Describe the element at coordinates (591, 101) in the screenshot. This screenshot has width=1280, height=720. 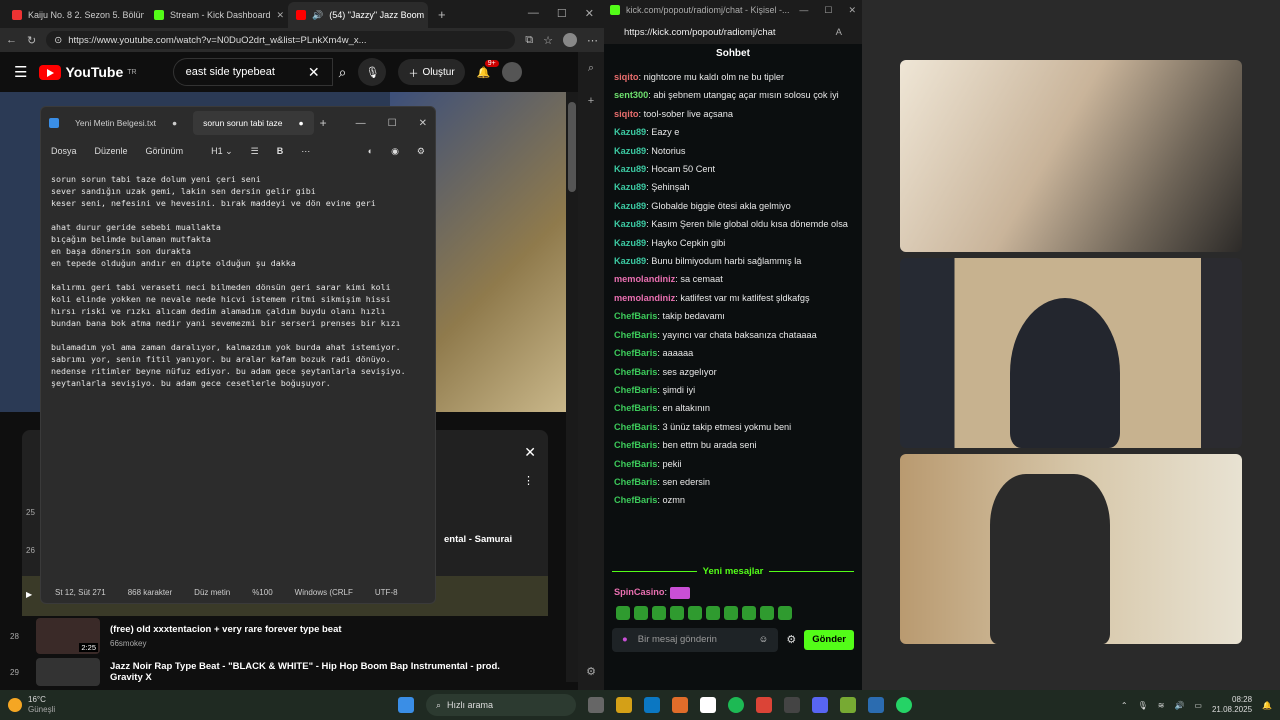
I see `add-icon: +` at that location.